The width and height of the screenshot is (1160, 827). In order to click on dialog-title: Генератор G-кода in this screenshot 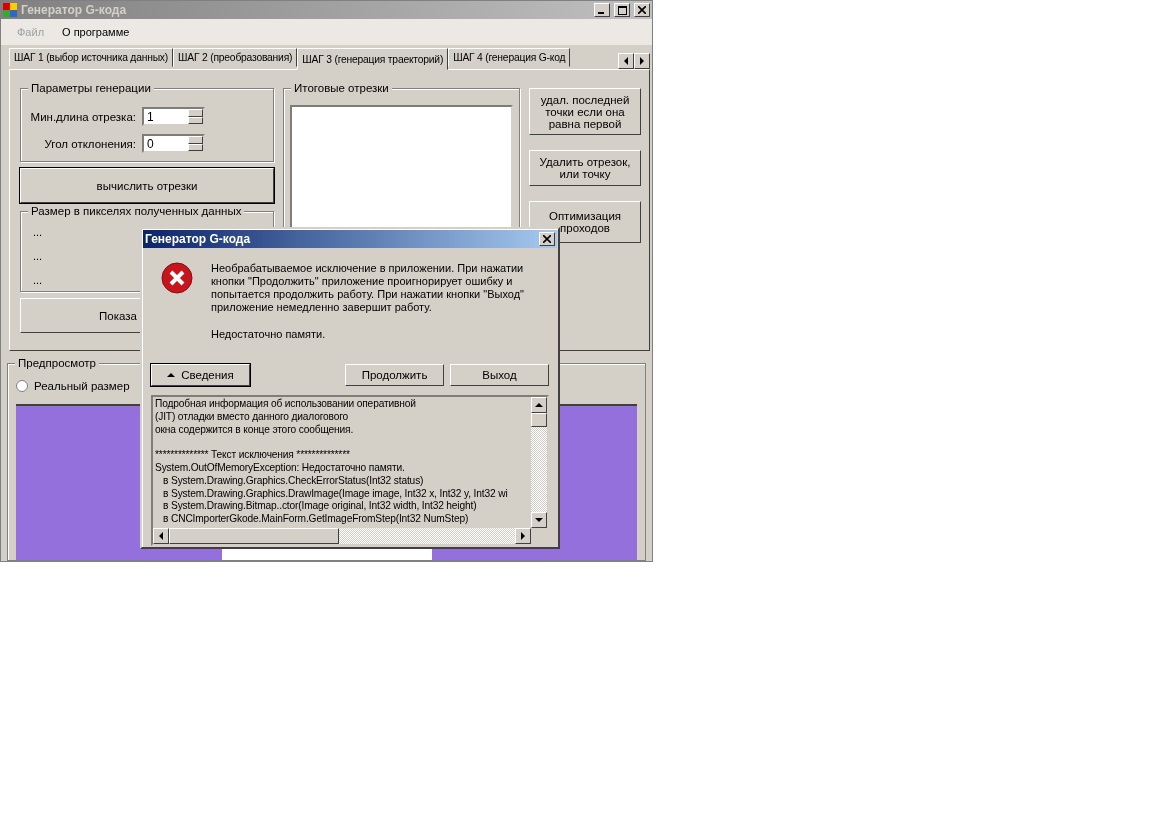, I will do `click(198, 239)`.